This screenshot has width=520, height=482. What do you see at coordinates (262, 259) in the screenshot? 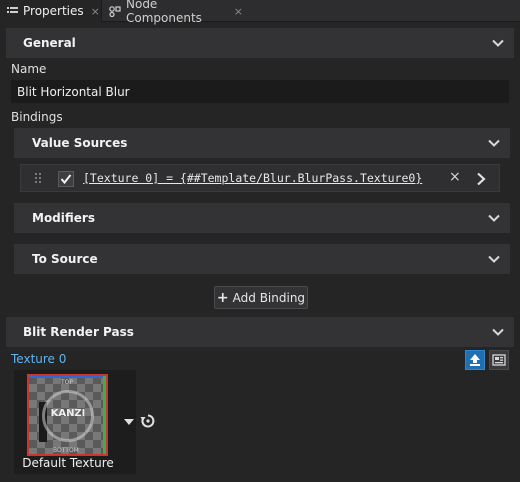
I see `to-source-header: To Source` at bounding box center [262, 259].